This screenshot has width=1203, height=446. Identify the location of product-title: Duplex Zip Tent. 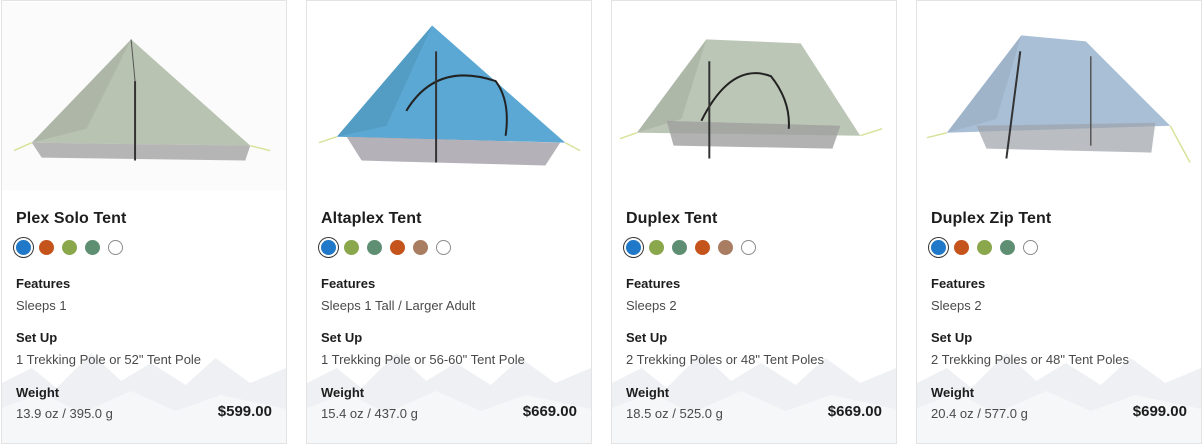
(991, 219).